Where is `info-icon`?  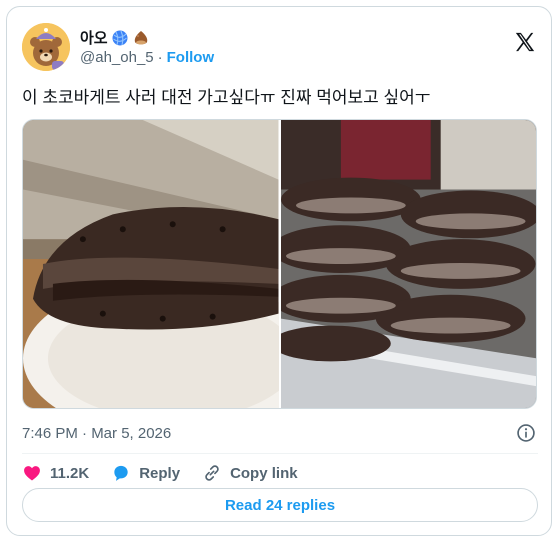
info-icon is located at coordinates (526, 433).